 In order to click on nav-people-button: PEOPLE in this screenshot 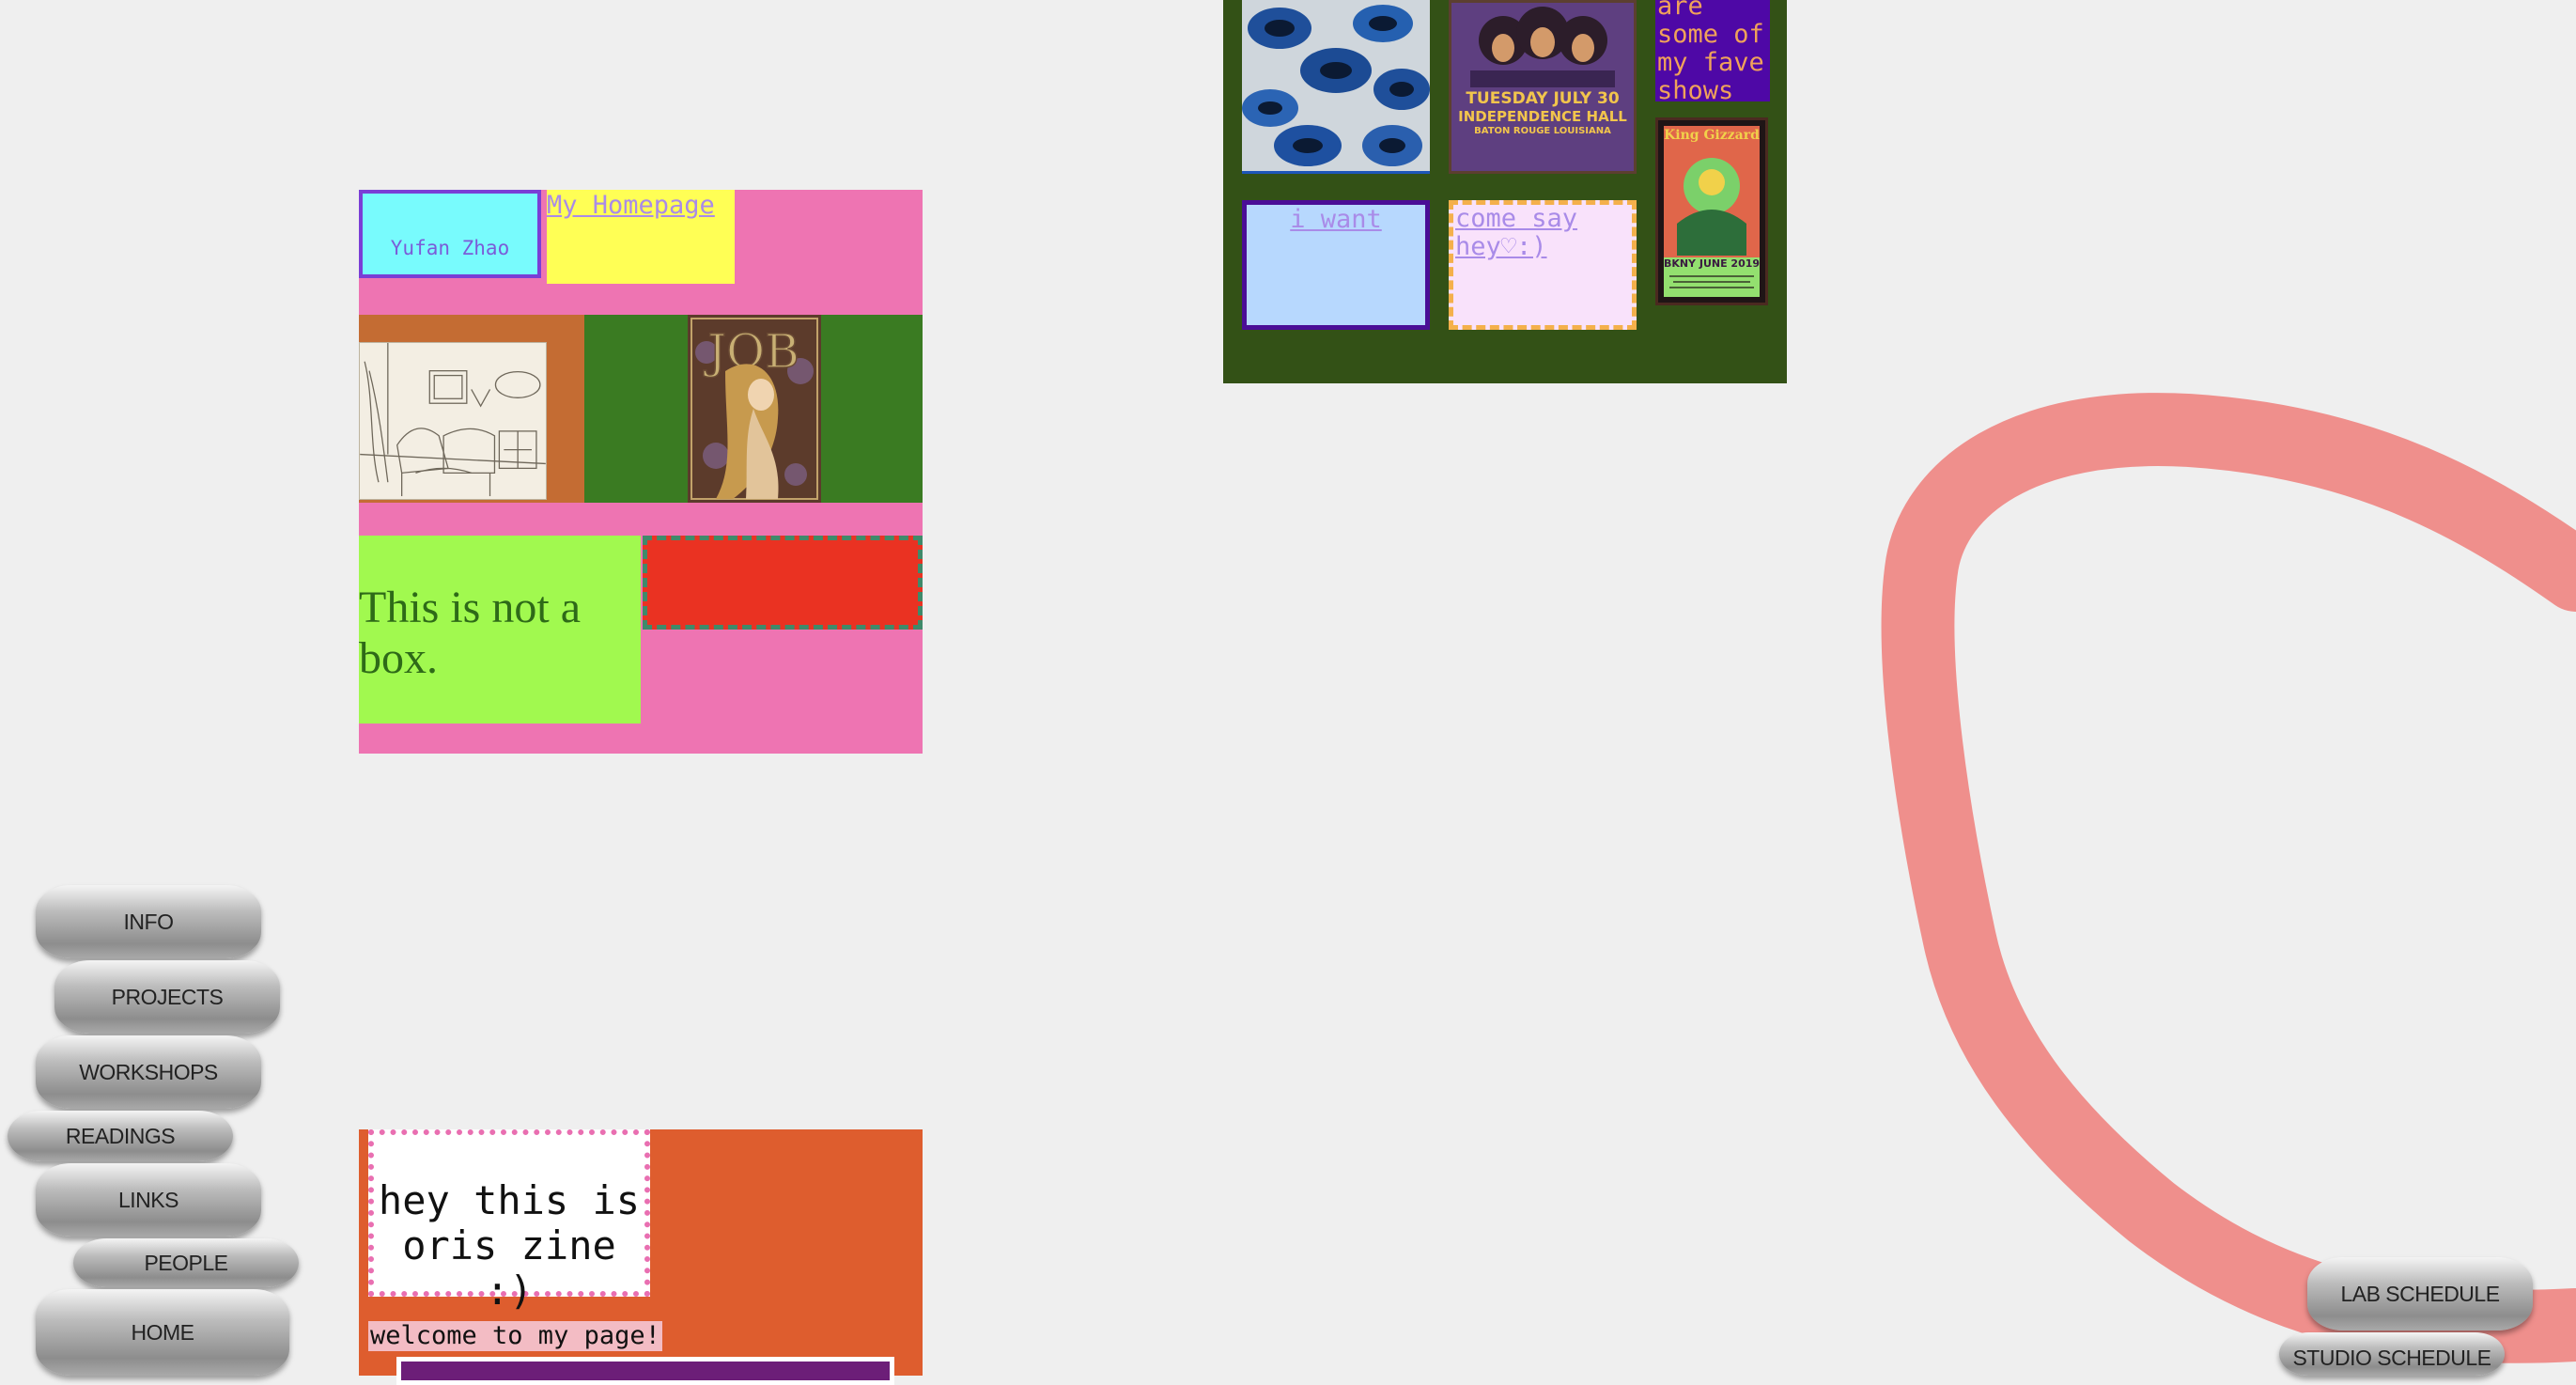, I will do `click(186, 1262)`.